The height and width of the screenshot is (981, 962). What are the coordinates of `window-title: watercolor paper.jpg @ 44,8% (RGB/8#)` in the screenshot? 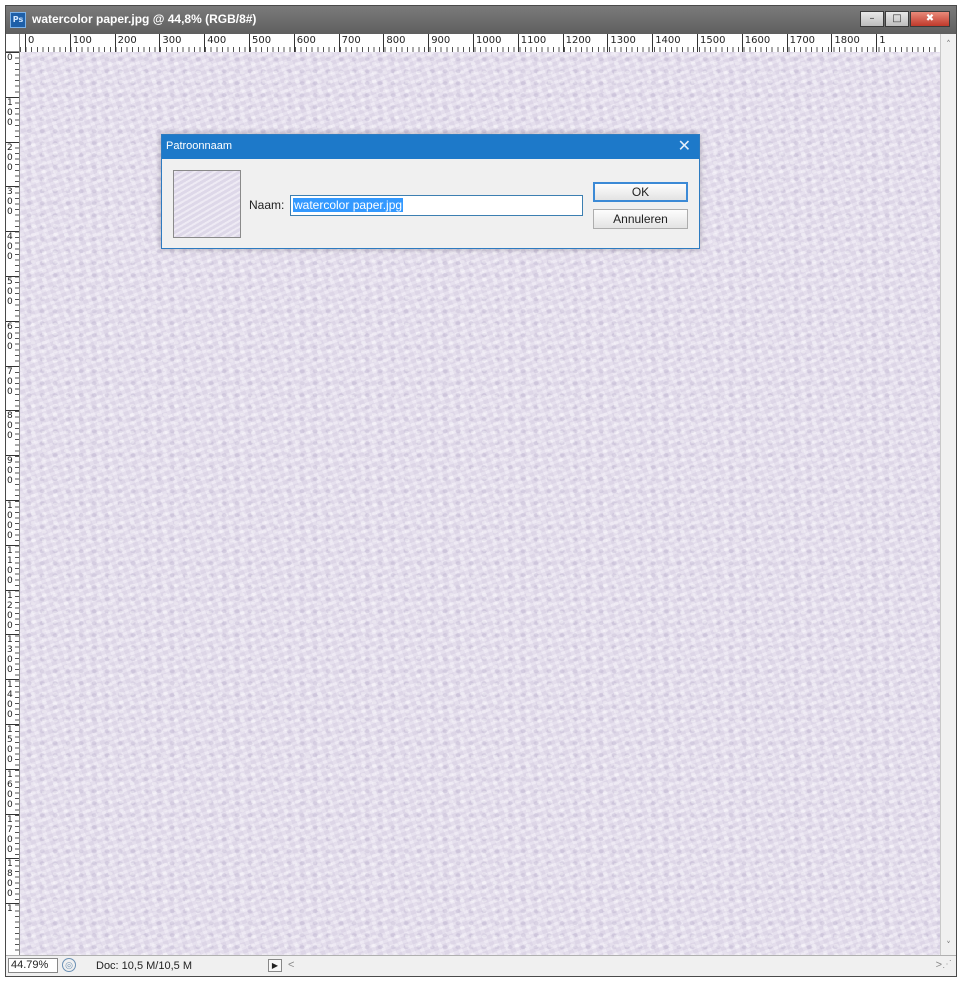 It's located at (144, 19).